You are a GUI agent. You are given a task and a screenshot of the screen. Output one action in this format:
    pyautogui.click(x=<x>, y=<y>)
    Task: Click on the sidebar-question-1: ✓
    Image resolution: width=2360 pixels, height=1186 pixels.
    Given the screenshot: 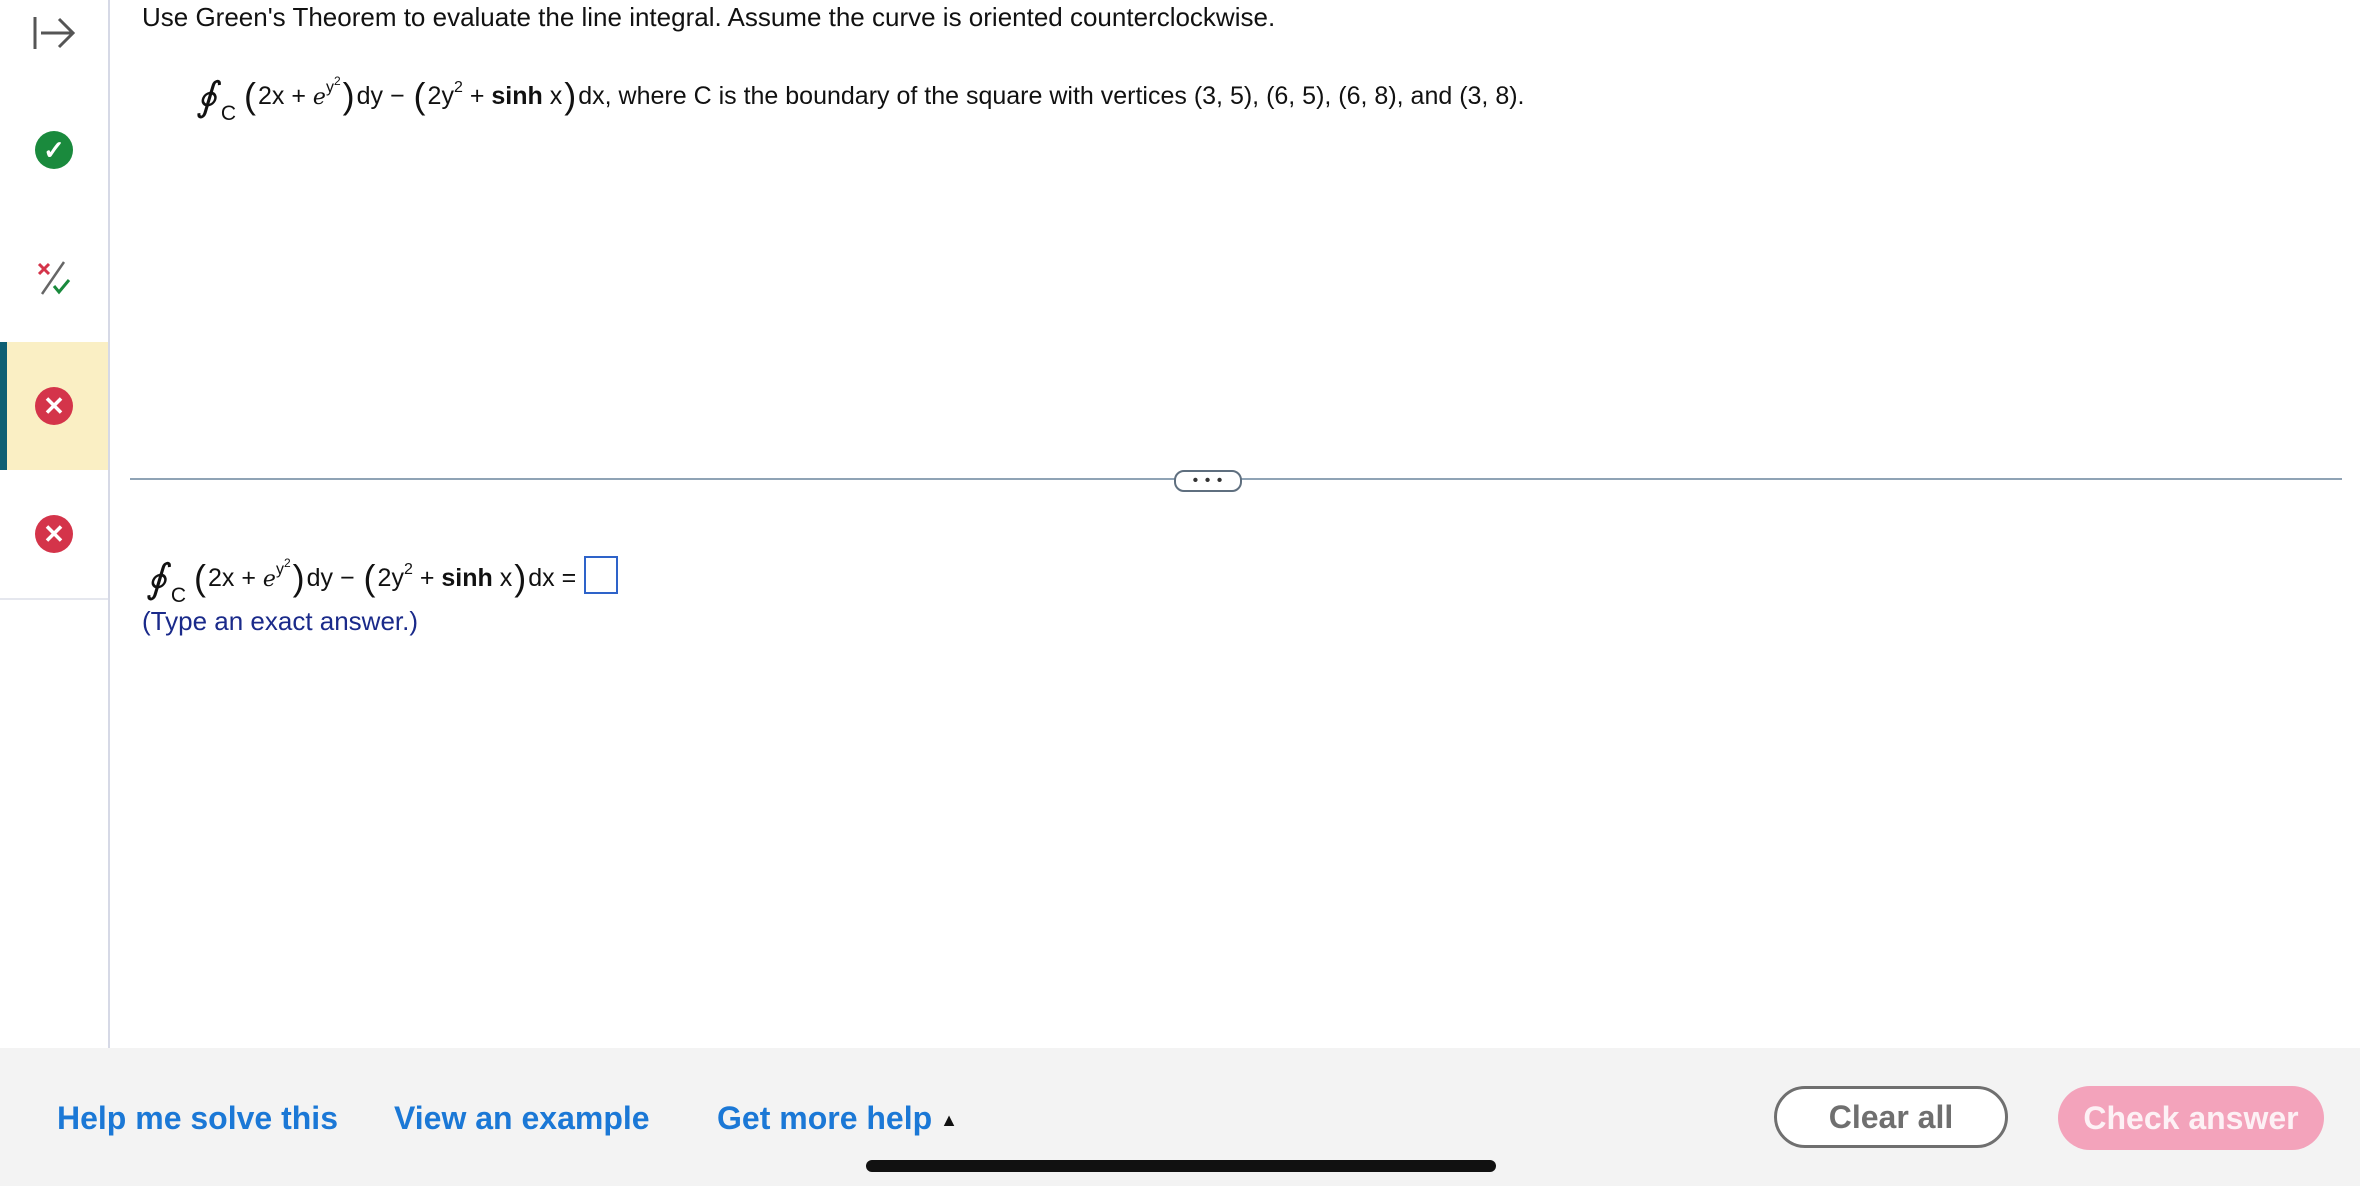 What is the action you would take?
    pyautogui.click(x=54, y=150)
    